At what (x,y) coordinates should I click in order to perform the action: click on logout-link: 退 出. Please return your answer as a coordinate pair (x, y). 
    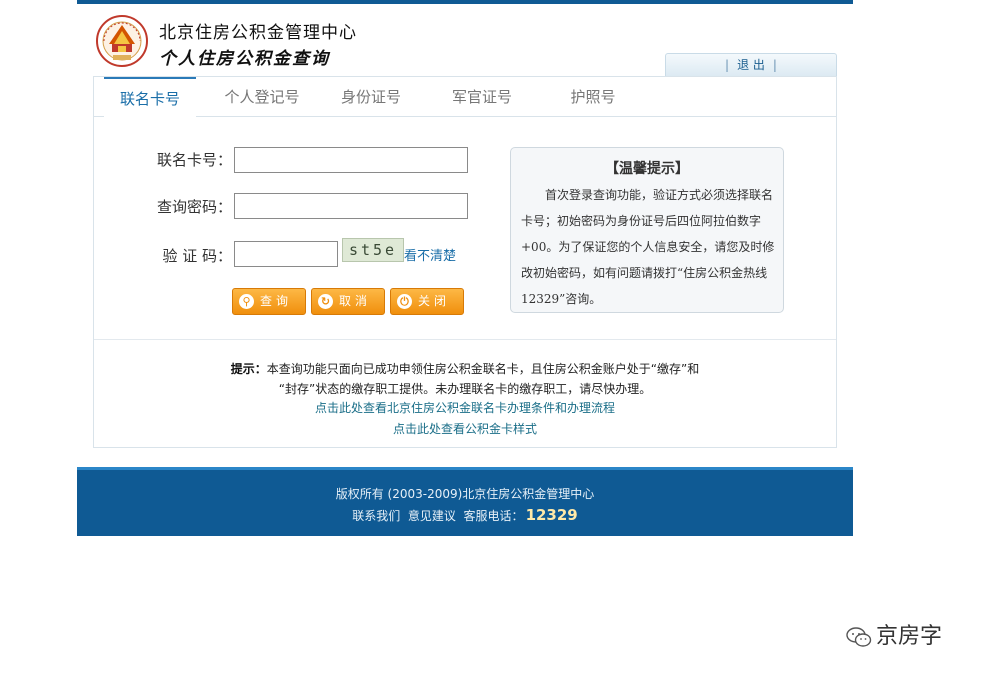
    Looking at the image, I should click on (751, 65).